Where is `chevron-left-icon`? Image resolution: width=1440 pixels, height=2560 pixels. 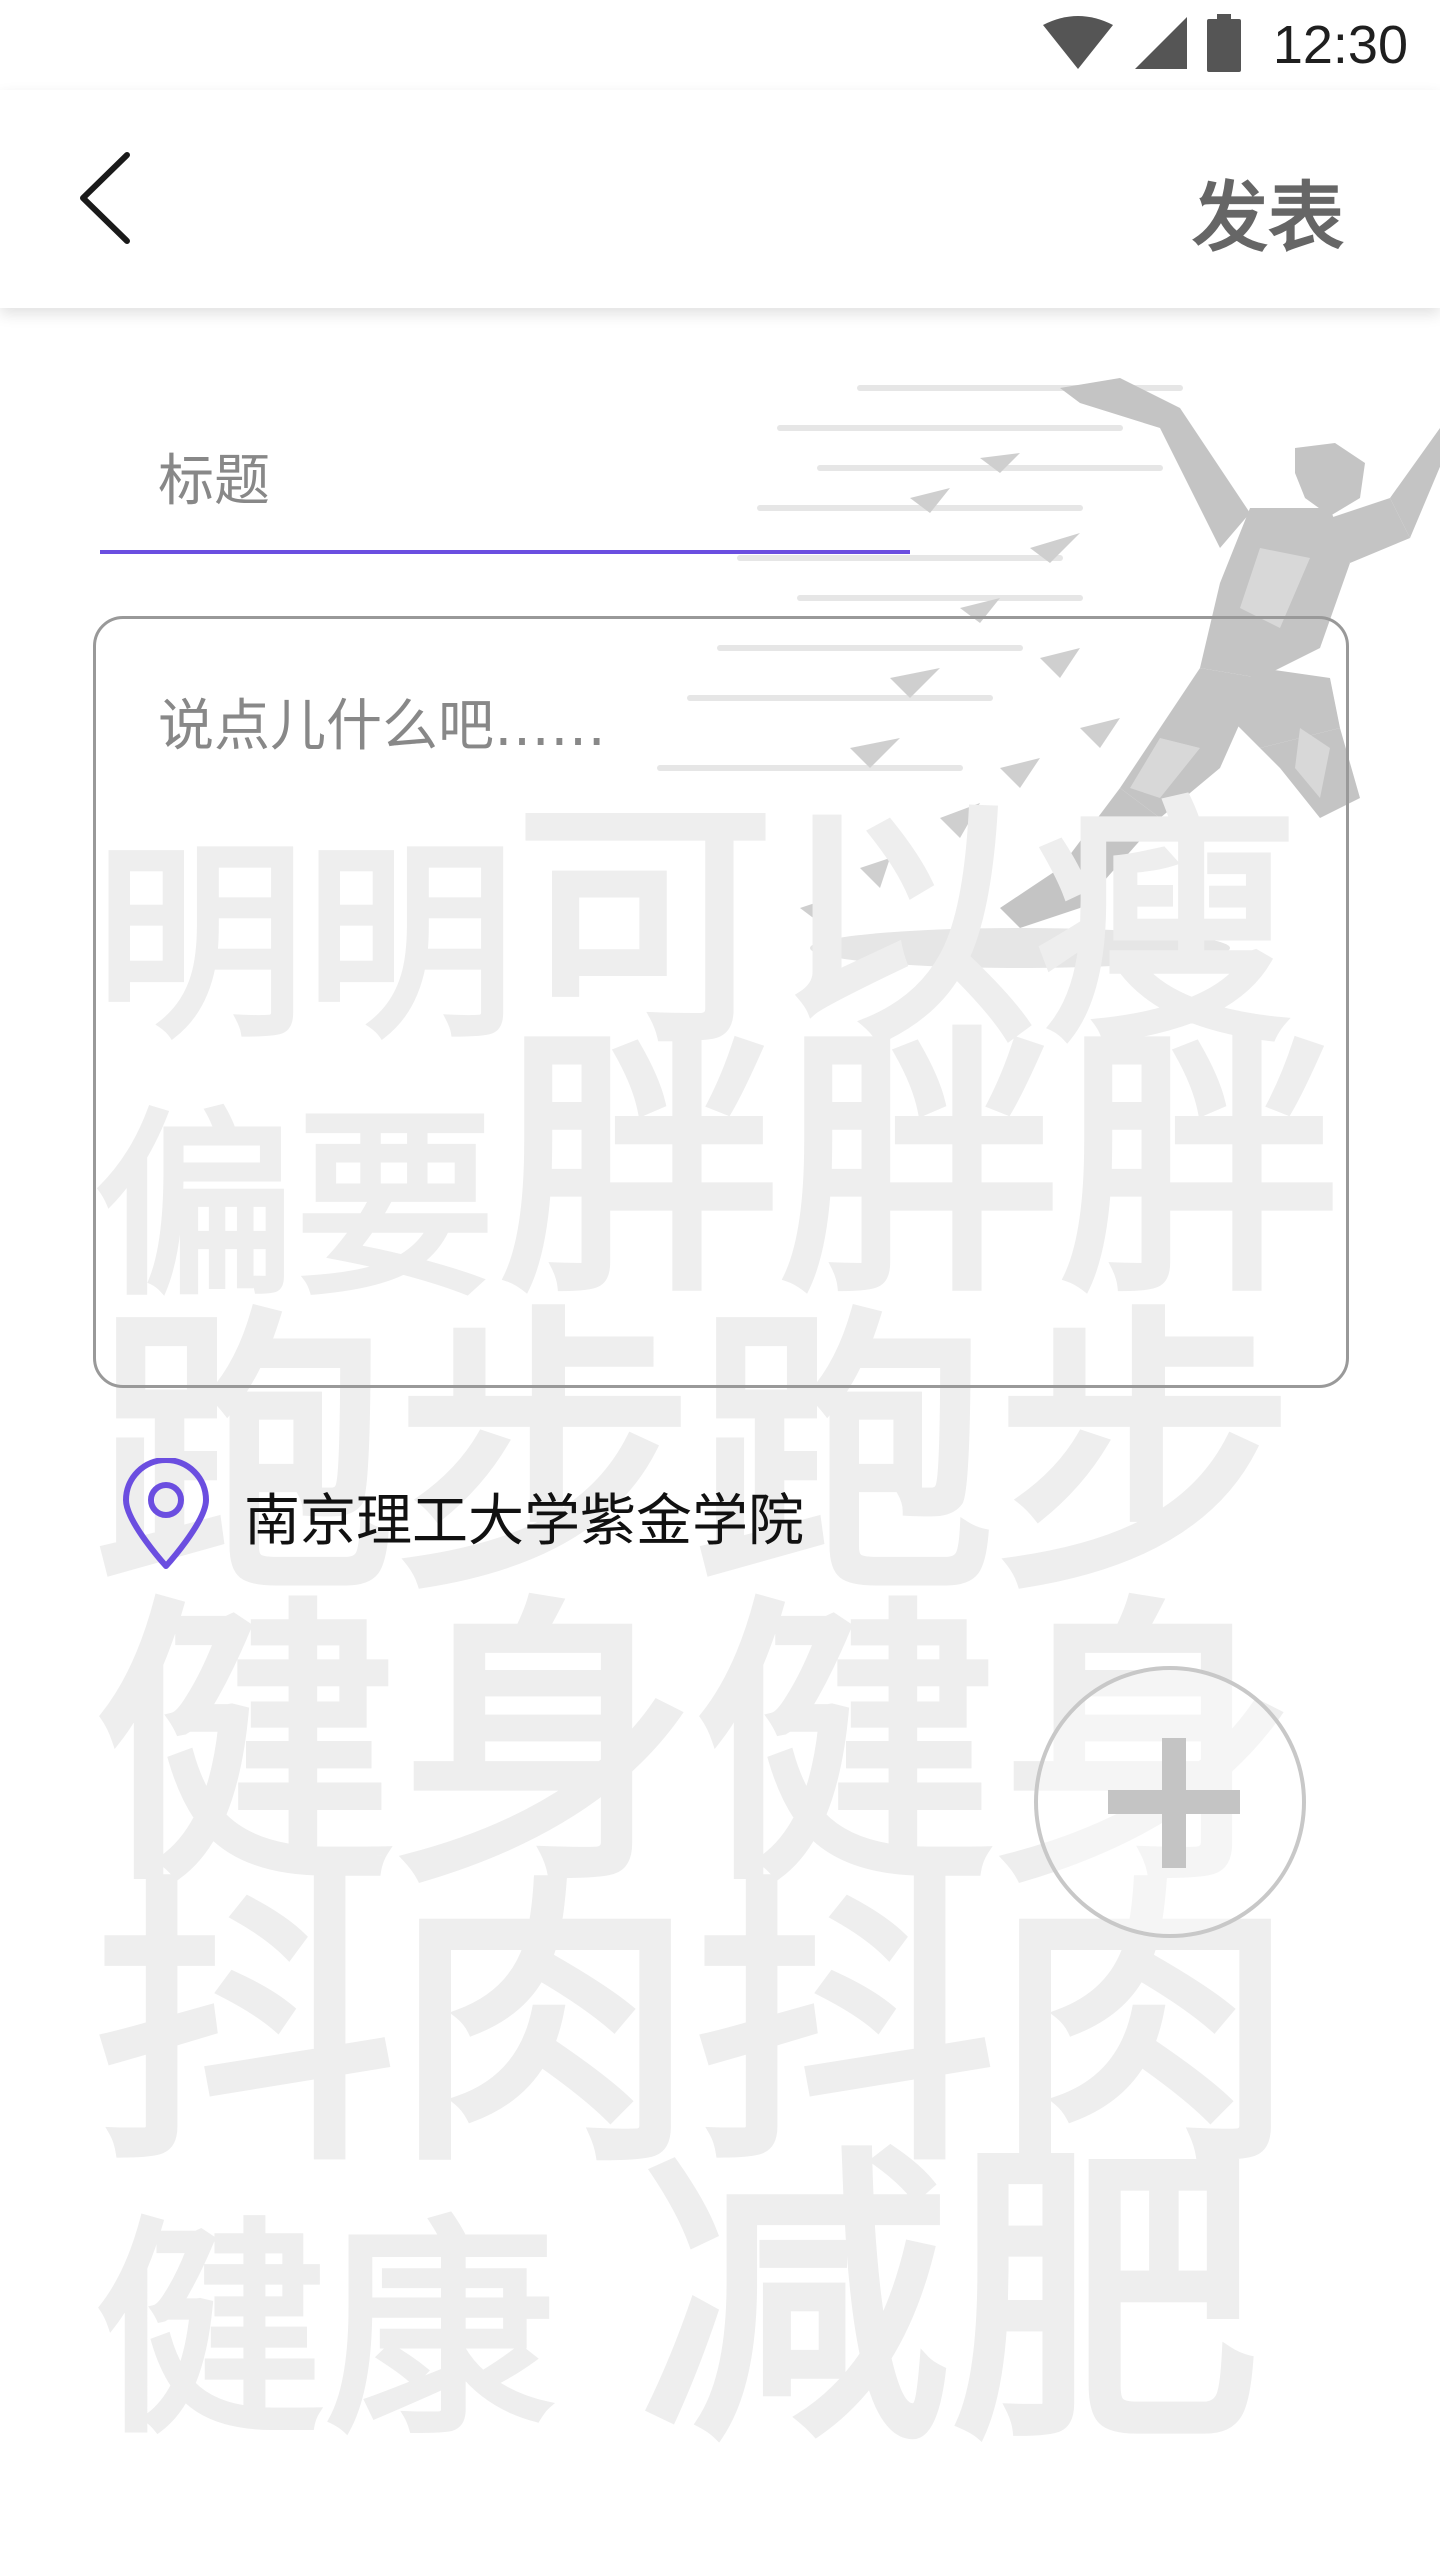
chevron-left-icon is located at coordinates (105, 200).